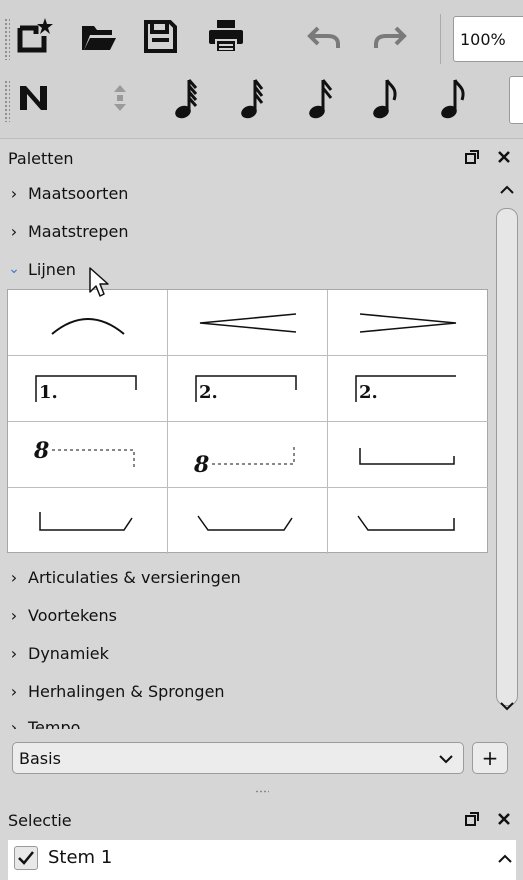 Image resolution: width=523 pixels, height=880 pixels. Describe the element at coordinates (261, 158) in the screenshot. I see `palettes-header: Paletten` at that location.